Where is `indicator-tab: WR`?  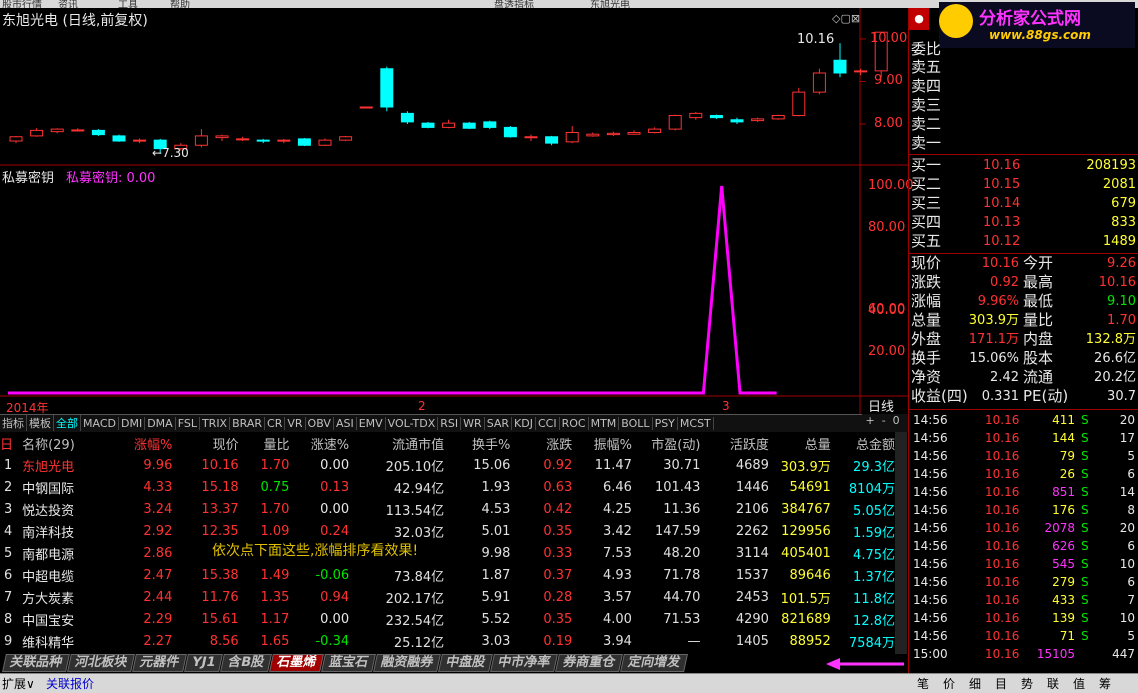
indicator-tab: WR is located at coordinates (473, 423).